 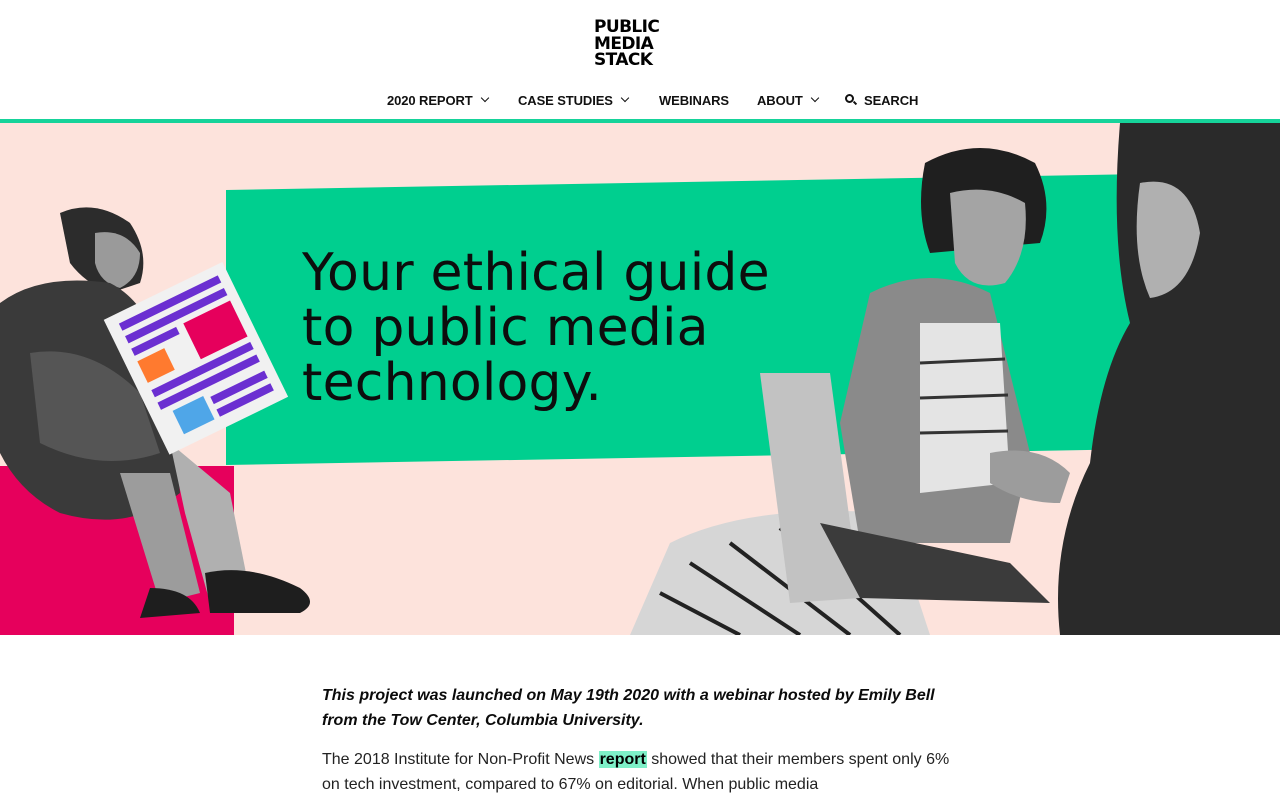 What do you see at coordinates (452, 383) in the screenshot?
I see `hero-title-line-3: technology.` at bounding box center [452, 383].